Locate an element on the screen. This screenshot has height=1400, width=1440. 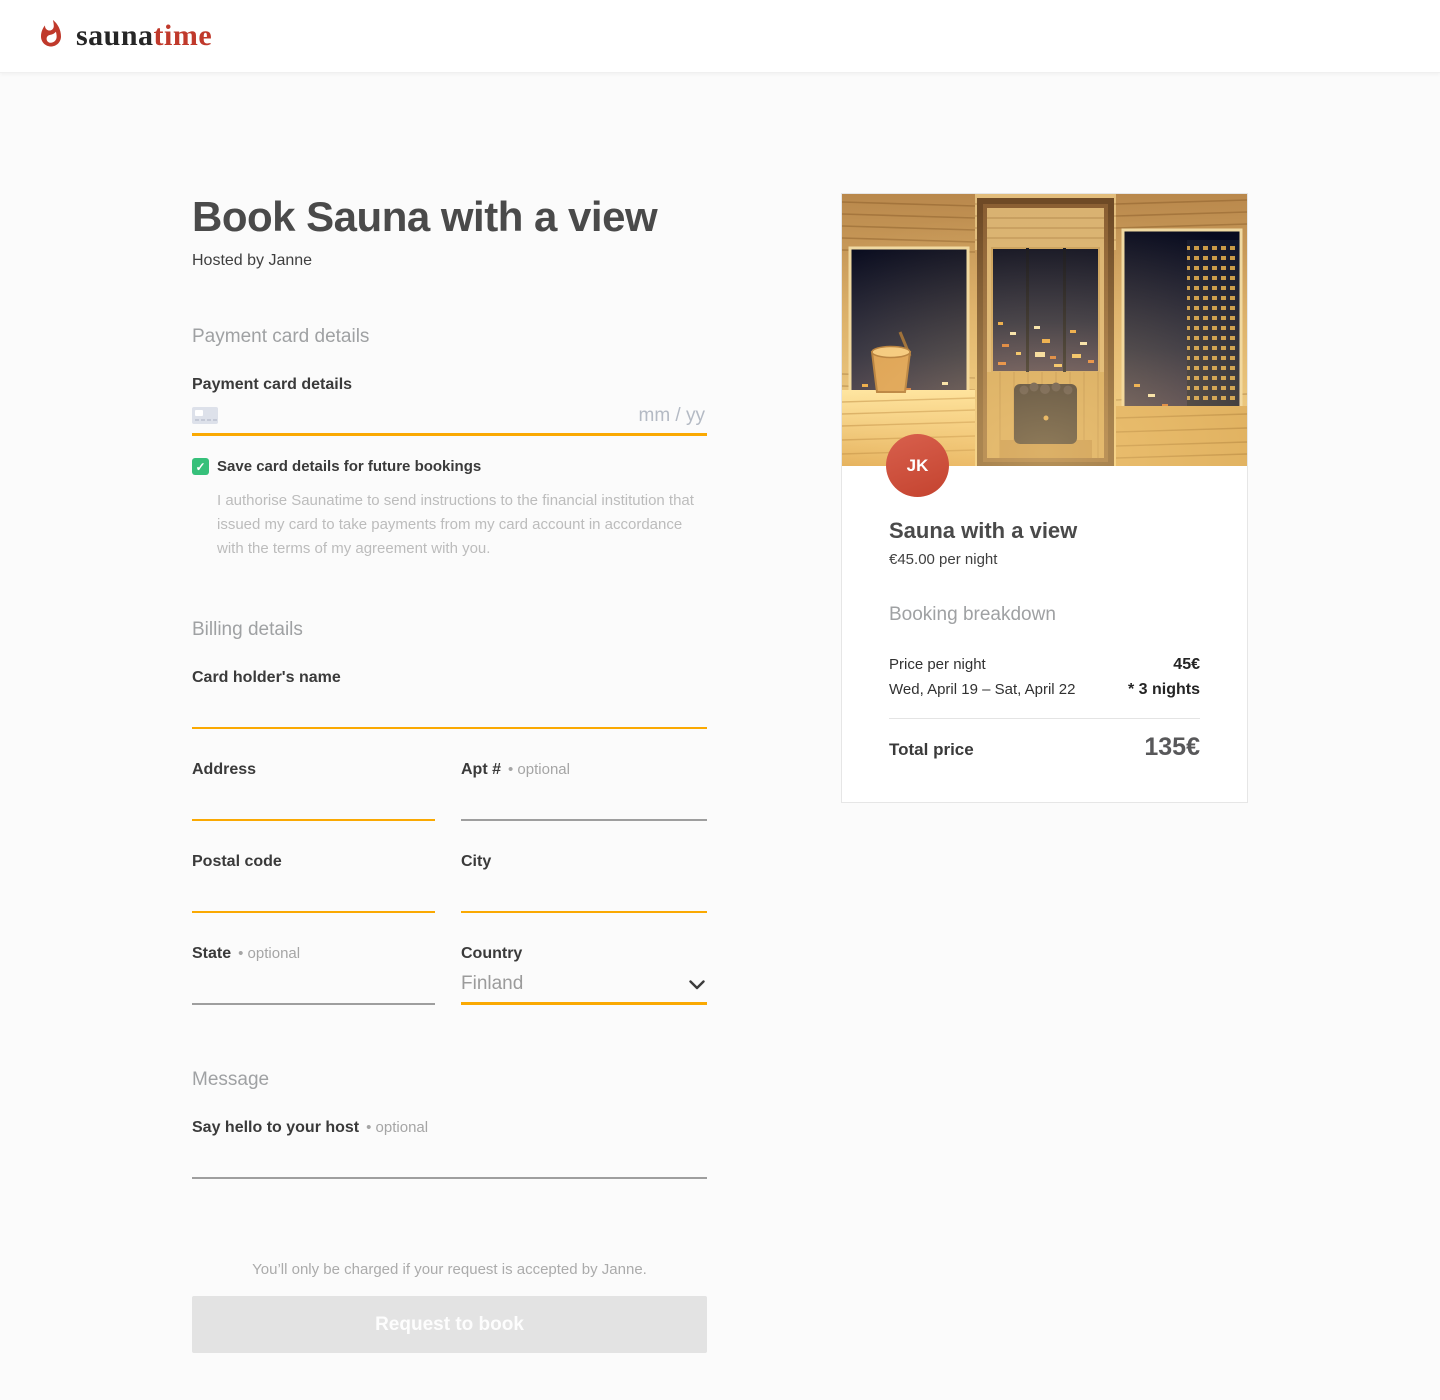
card-holder-field: Card holder's name is located at coordinates (449, 699).